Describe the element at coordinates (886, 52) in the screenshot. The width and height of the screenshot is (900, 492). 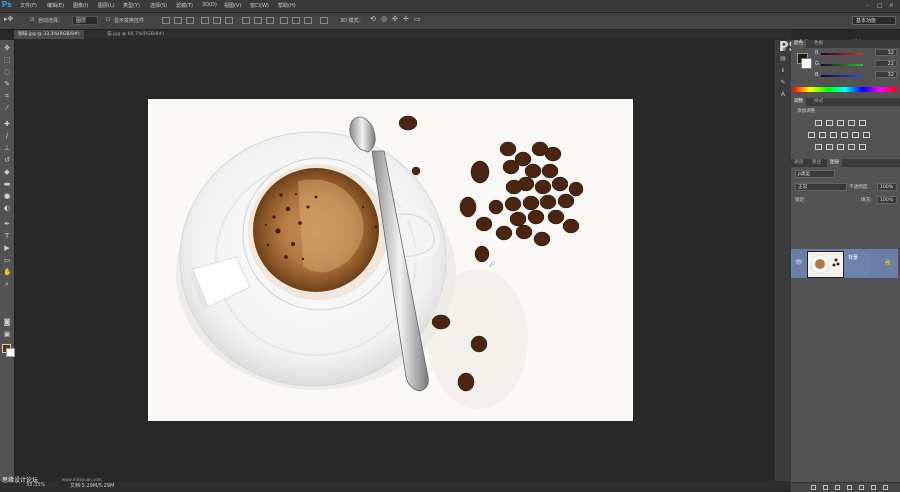
I see `slider-r-value: 32` at that location.